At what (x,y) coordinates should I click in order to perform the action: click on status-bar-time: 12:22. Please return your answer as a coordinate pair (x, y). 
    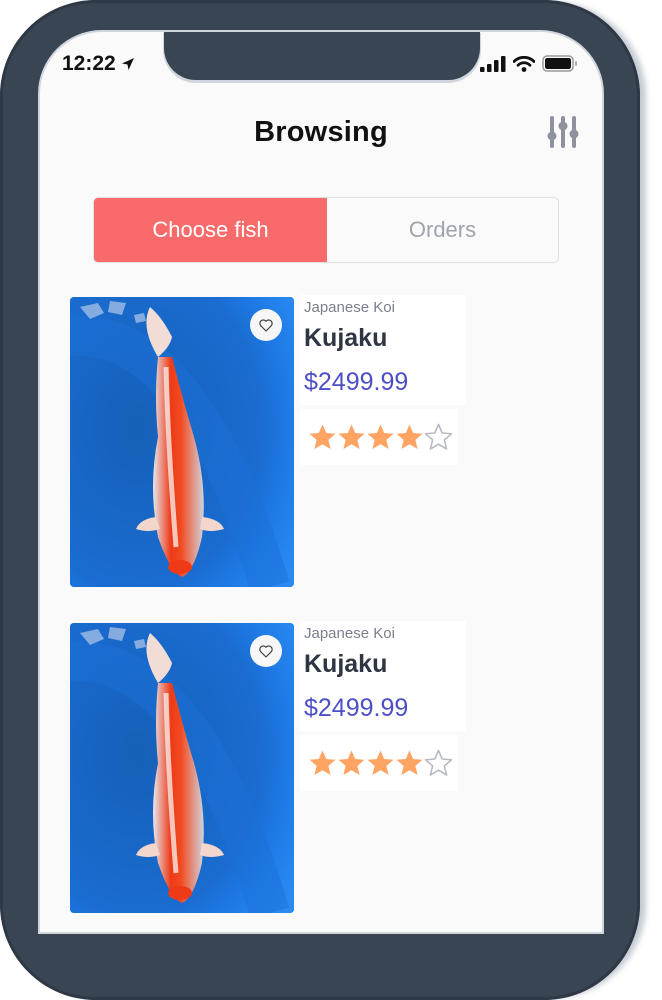
    Looking at the image, I should click on (98, 64).